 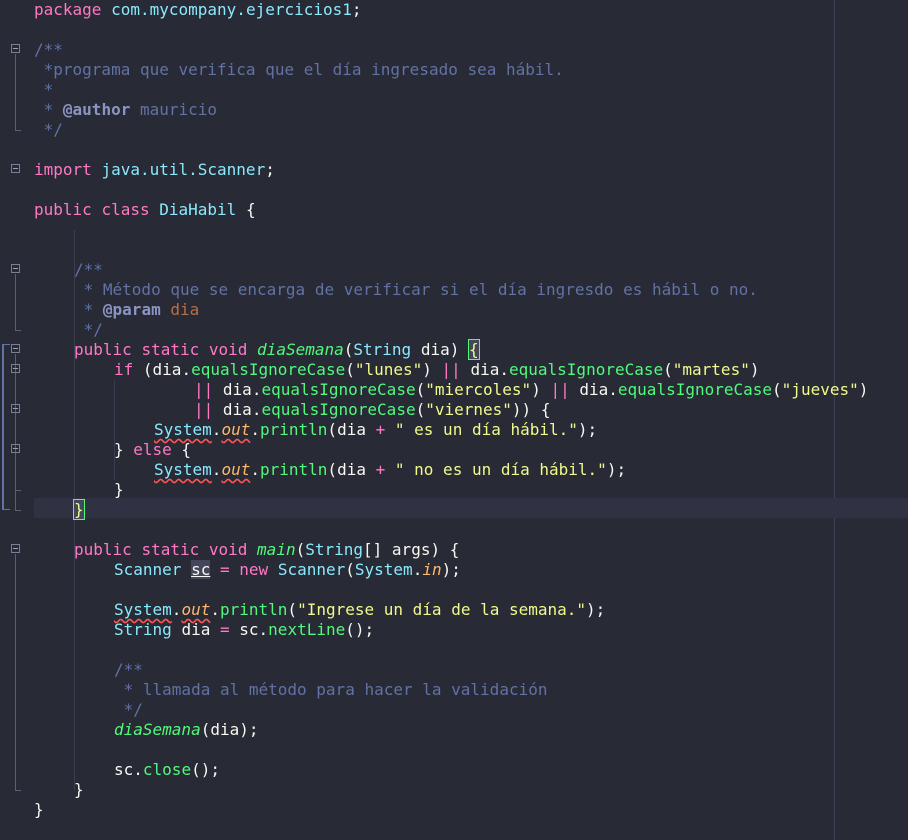 I want to click on code-line-23: } else {, so click(x=153, y=449).